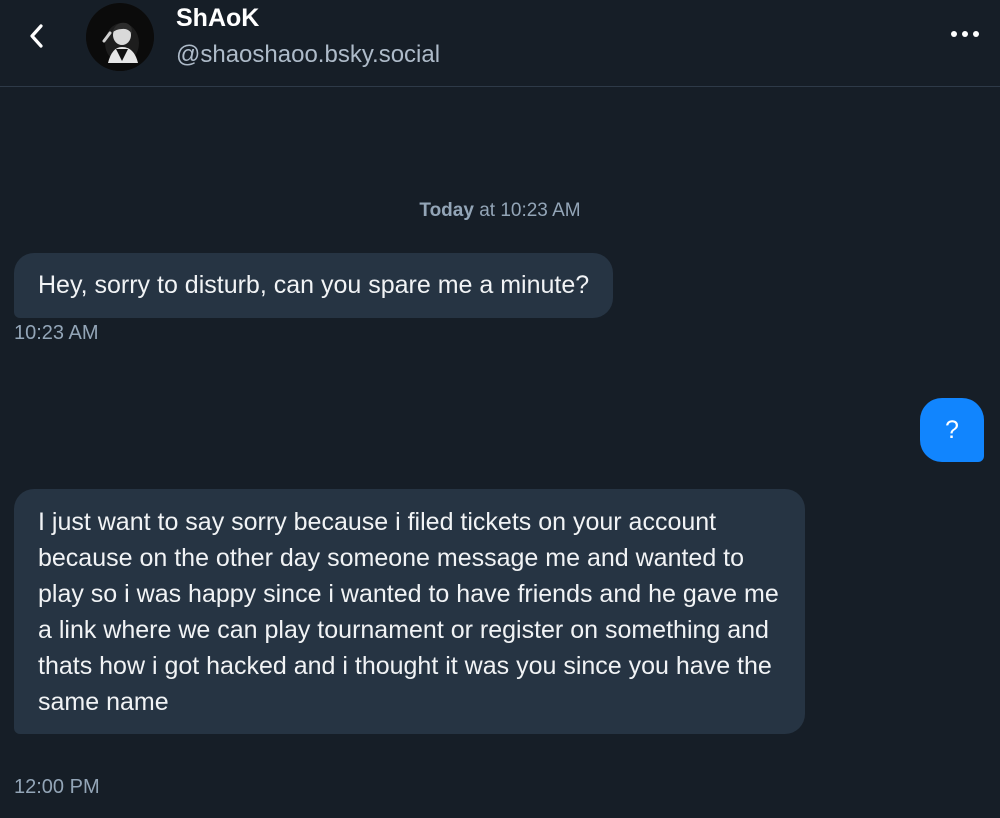  I want to click on message-timestamp: 12:00 PM, so click(57, 787).